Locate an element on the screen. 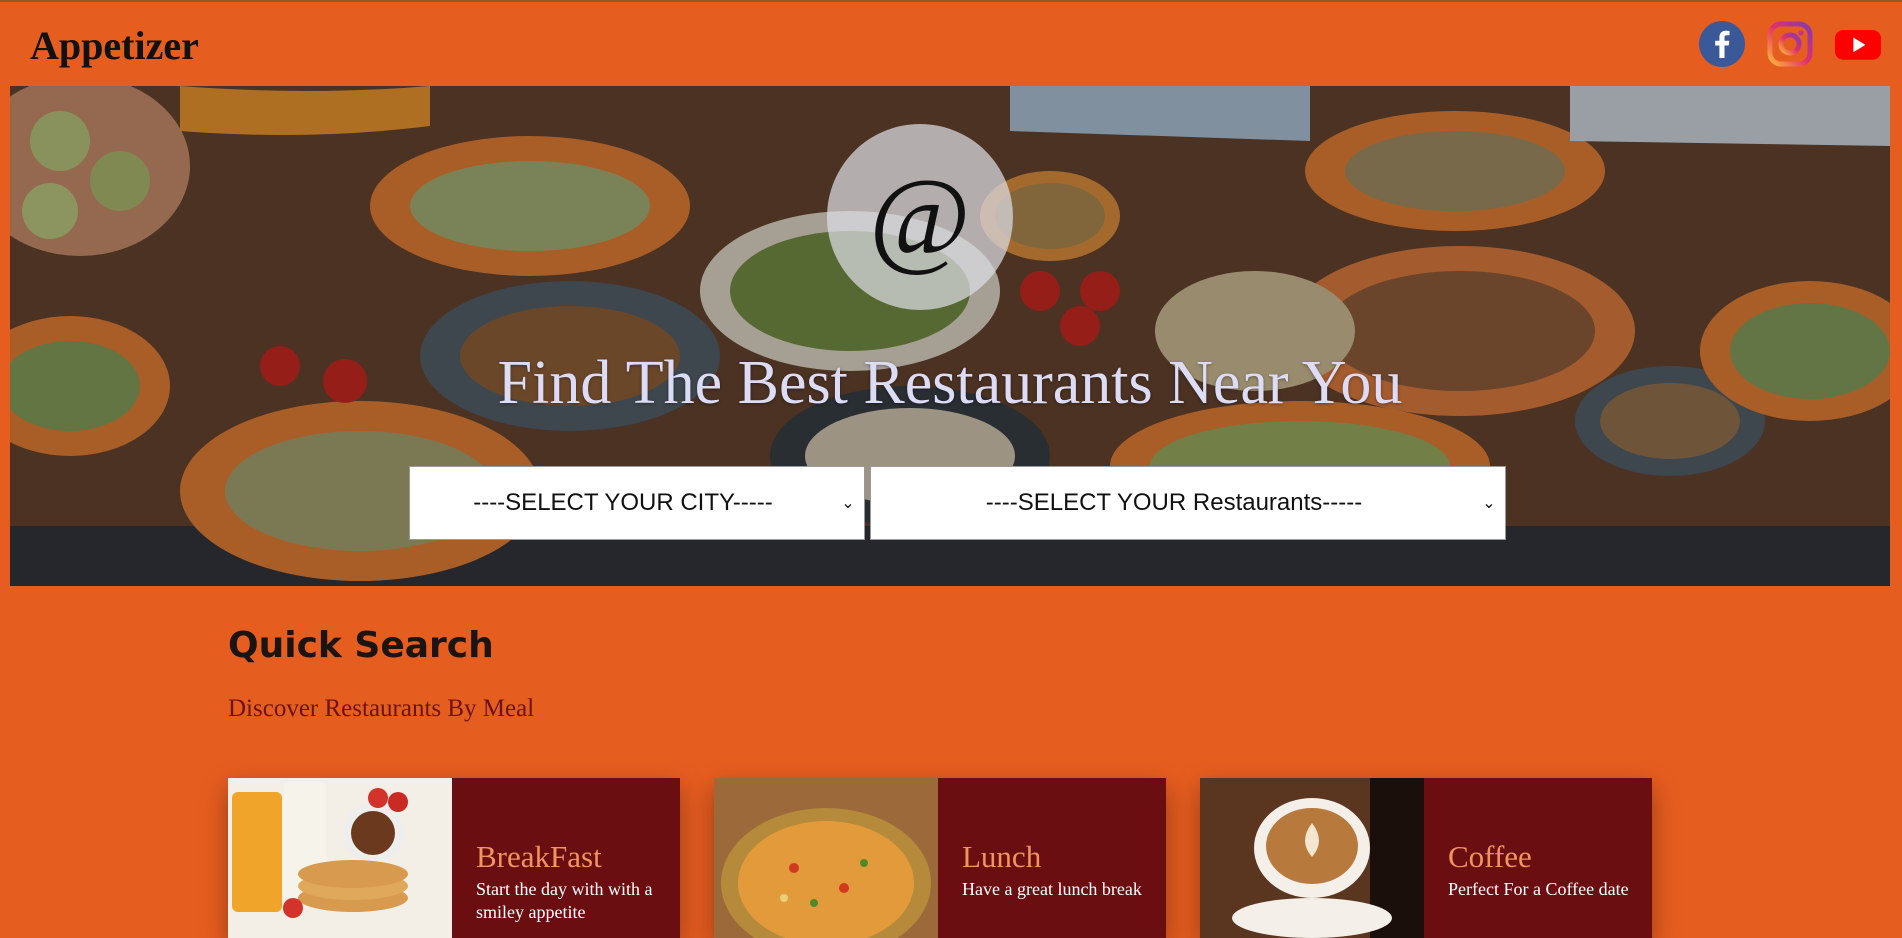 This screenshot has width=1902, height=938. site-logo-circle: @ is located at coordinates (920, 217).